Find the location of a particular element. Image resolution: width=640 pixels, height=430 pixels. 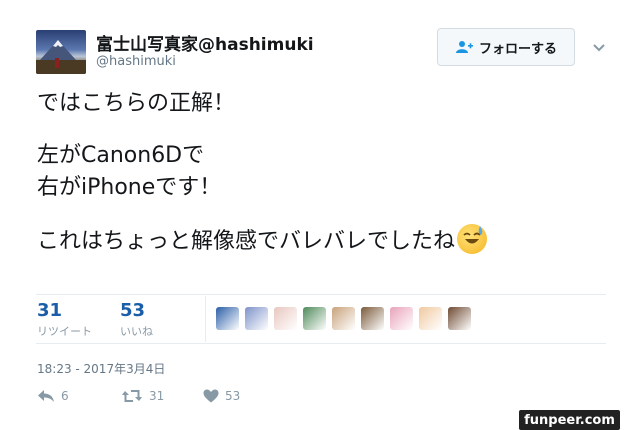

follow-button: フォローする is located at coordinates (506, 47).